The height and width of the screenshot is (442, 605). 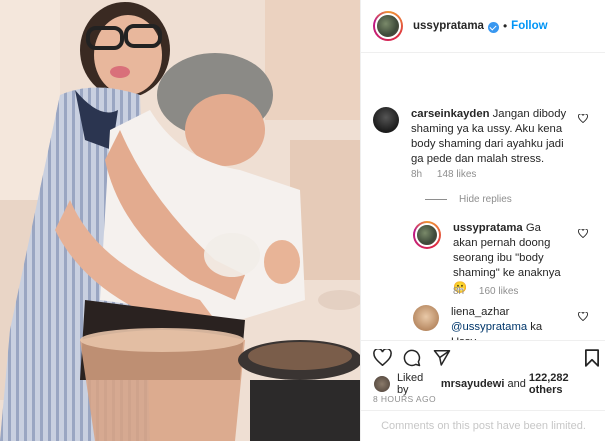 I want to click on hide-replies-line, so click(x=436, y=199).